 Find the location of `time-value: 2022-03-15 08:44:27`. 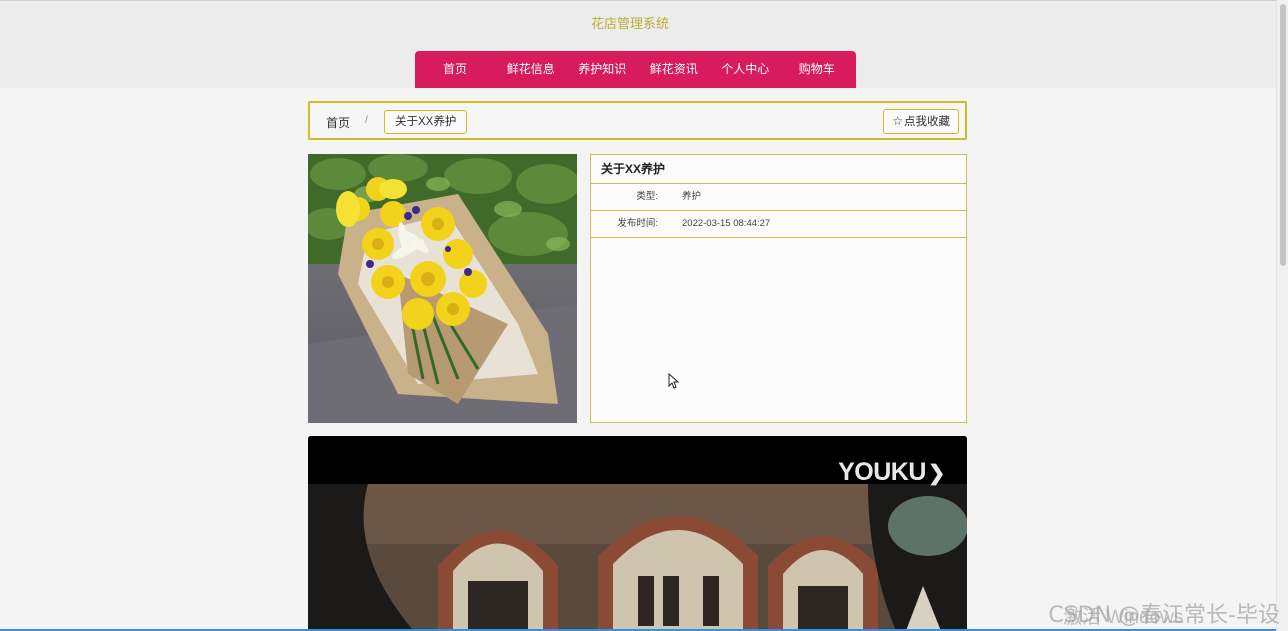

time-value: 2022-03-15 08:44:27 is located at coordinates (726, 223).